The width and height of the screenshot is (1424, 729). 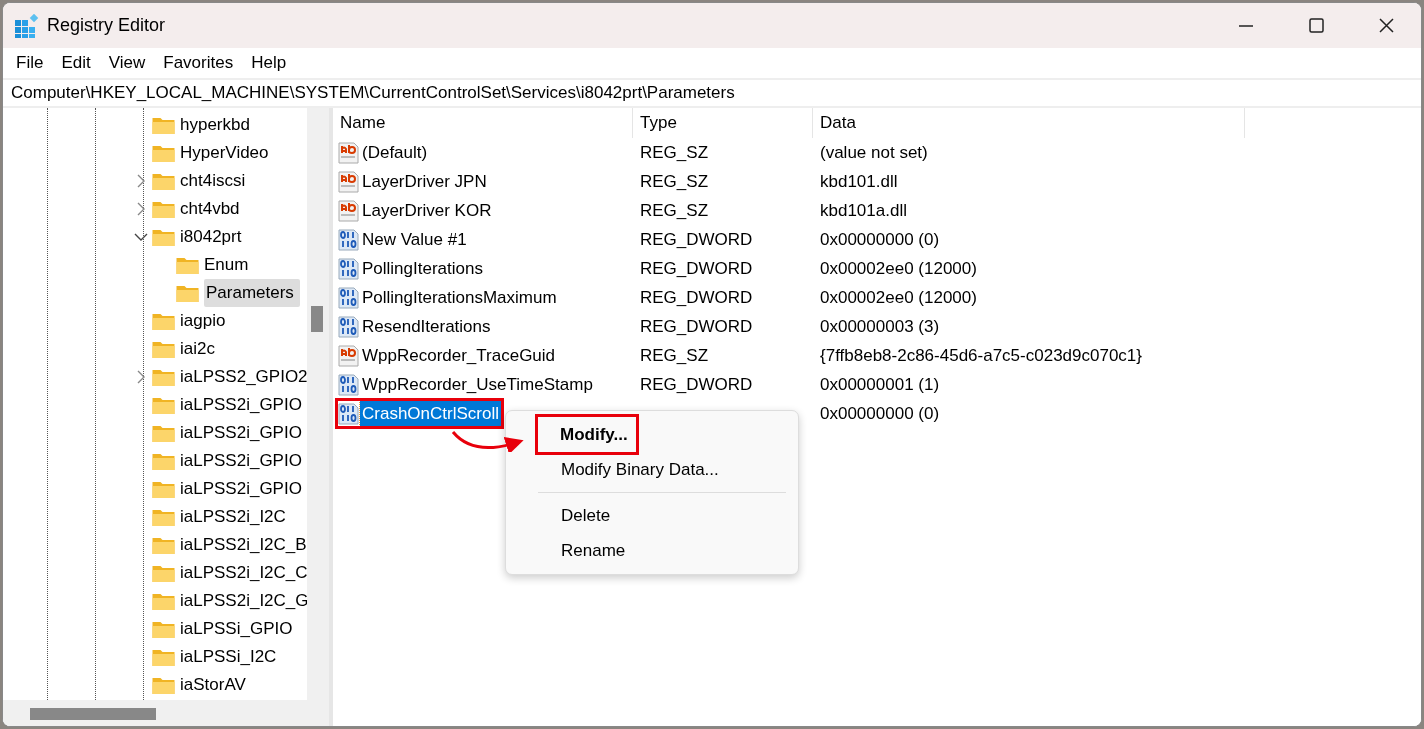 What do you see at coordinates (430, 413) in the screenshot?
I see `value-name: CrashOnCtrlScroll` at bounding box center [430, 413].